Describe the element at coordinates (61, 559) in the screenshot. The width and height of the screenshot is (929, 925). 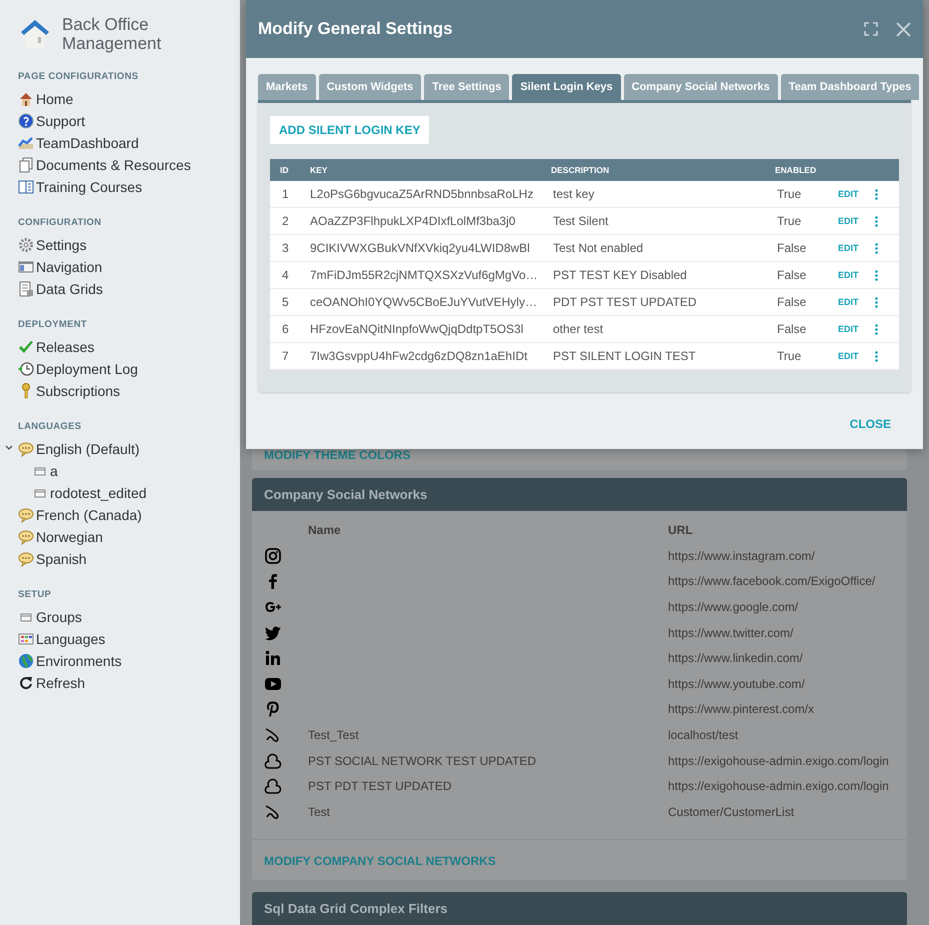
I see `sidebar-item: Spanish` at that location.